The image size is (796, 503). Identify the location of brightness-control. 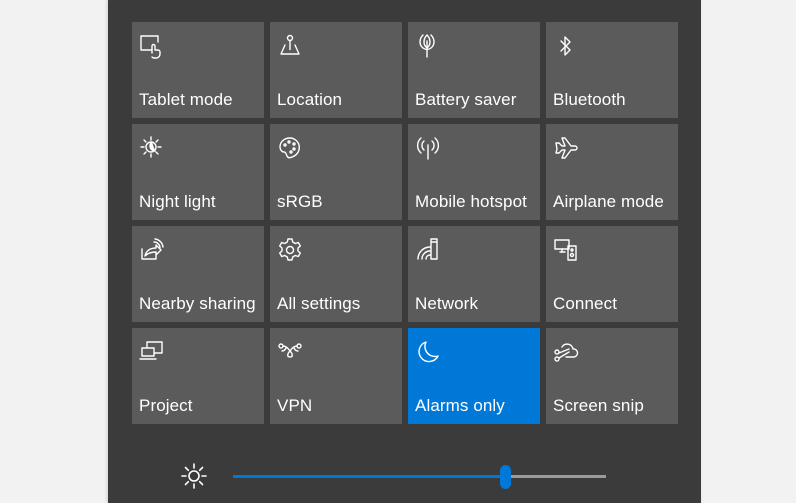
(428, 476).